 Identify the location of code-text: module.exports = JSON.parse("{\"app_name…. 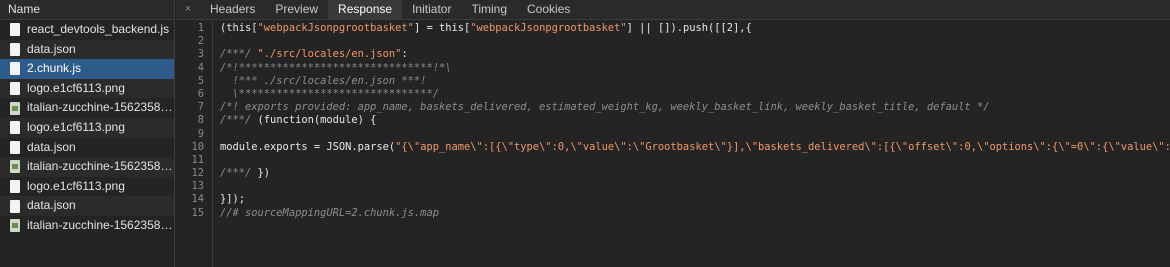
(691, 147).